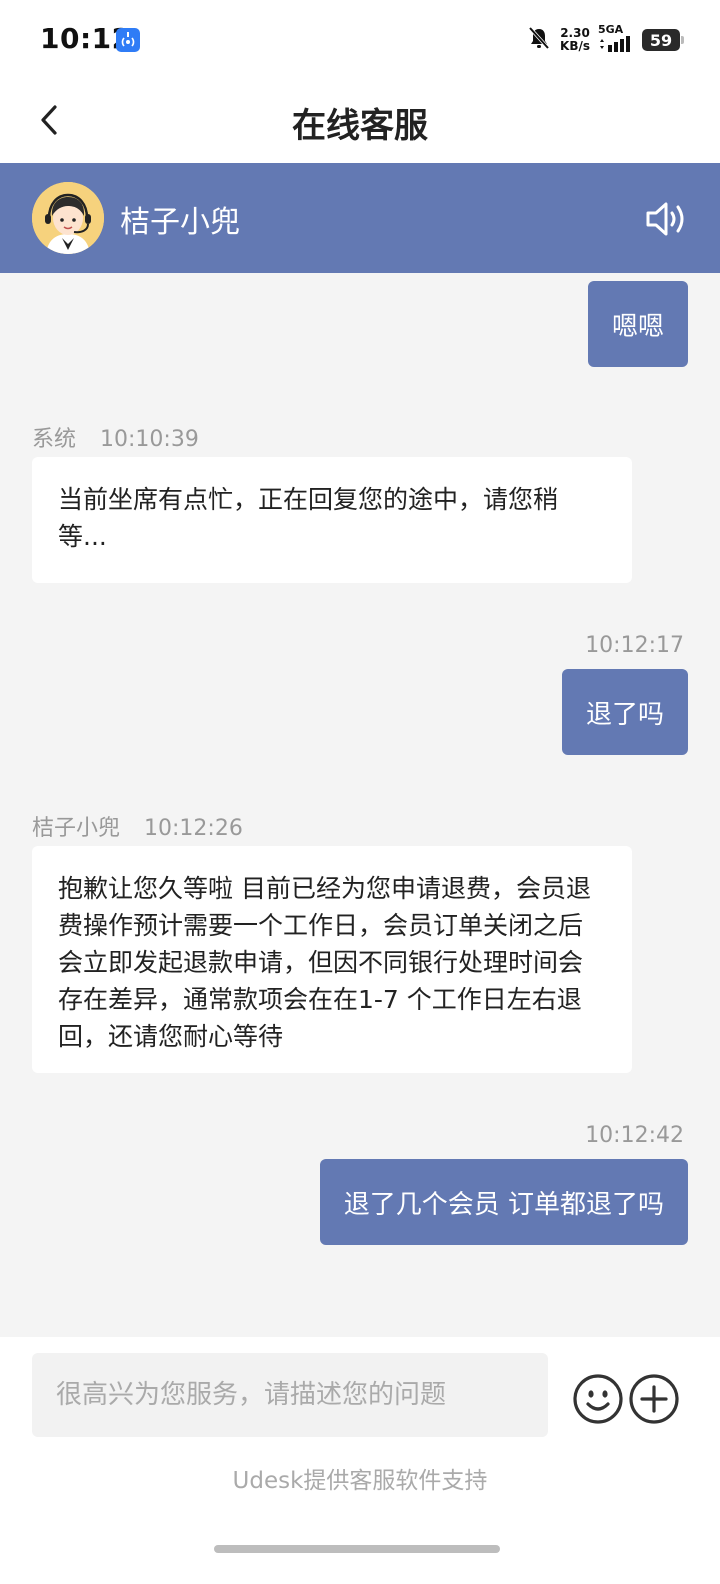 The height and width of the screenshot is (1584, 720). What do you see at coordinates (193, 828) in the screenshot?
I see `message-time: 10:12:26` at bounding box center [193, 828].